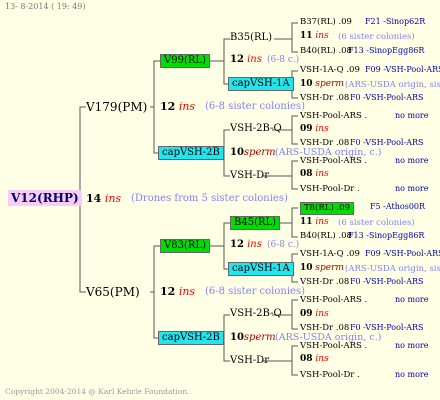 The width and height of the screenshot is (440, 400). Describe the element at coordinates (191, 338) in the screenshot. I see `dam-father-queen: capVSH-2B` at that location.